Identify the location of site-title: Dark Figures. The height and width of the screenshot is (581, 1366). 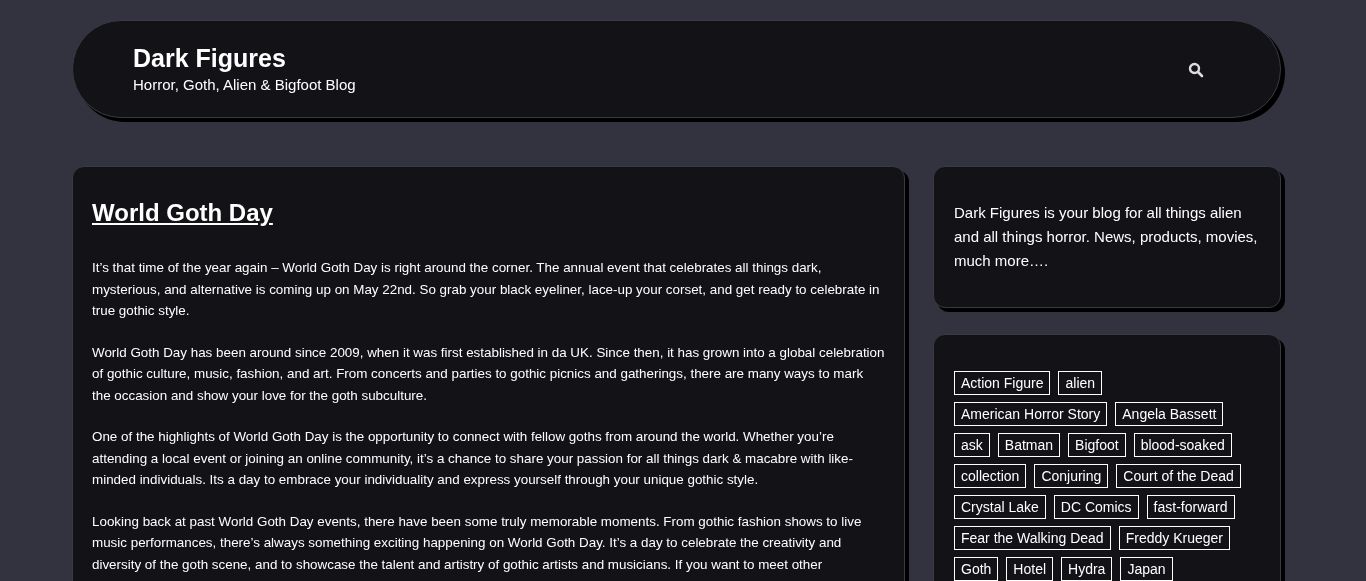
(244, 57).